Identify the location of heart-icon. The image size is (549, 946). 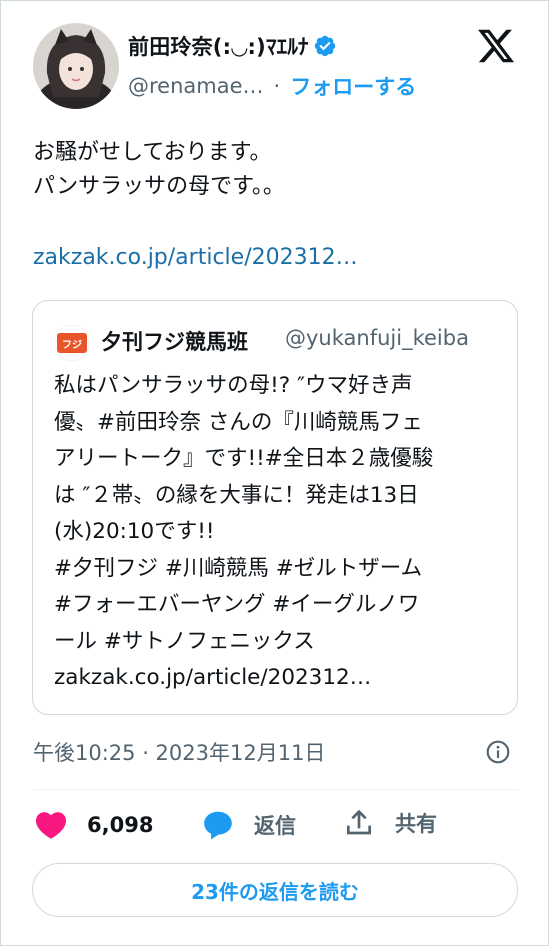
(51, 825).